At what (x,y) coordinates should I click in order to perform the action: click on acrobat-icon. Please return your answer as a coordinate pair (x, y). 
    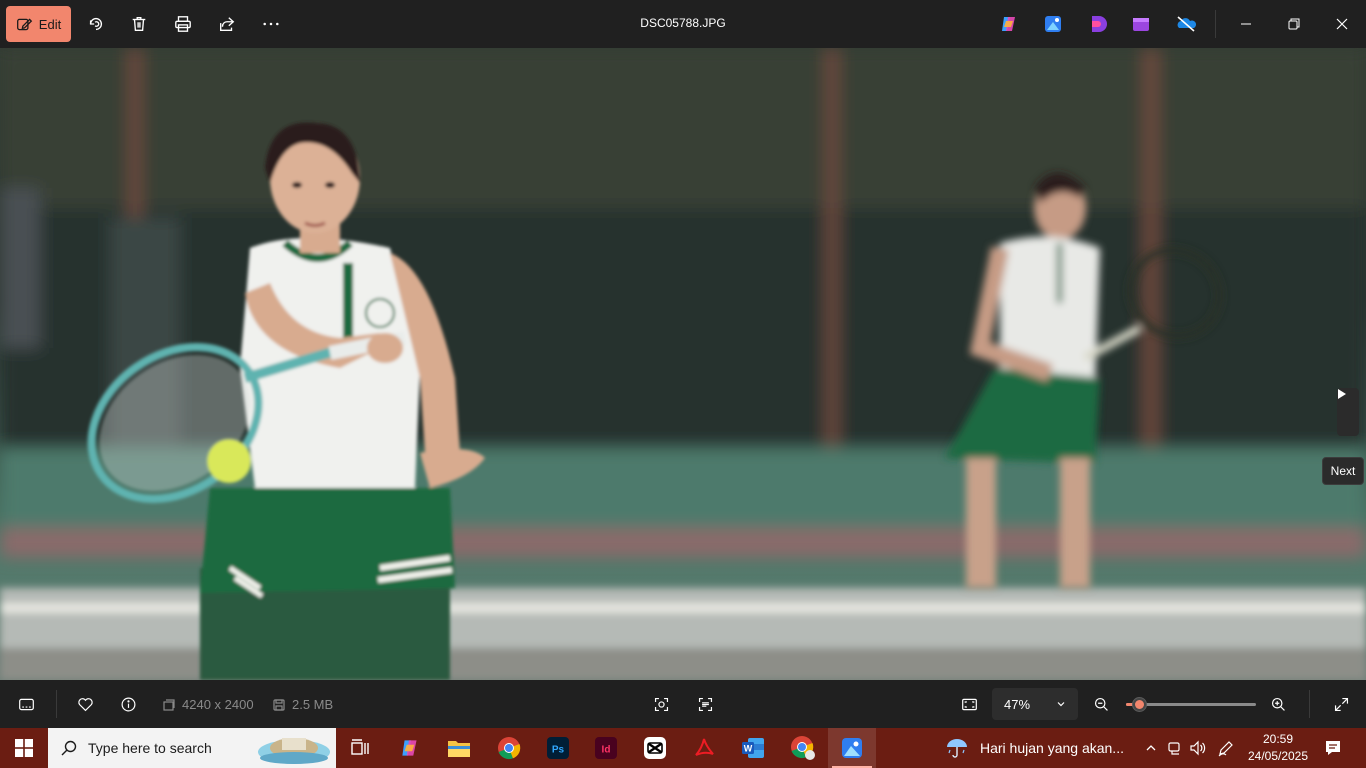
    Looking at the image, I should click on (704, 747).